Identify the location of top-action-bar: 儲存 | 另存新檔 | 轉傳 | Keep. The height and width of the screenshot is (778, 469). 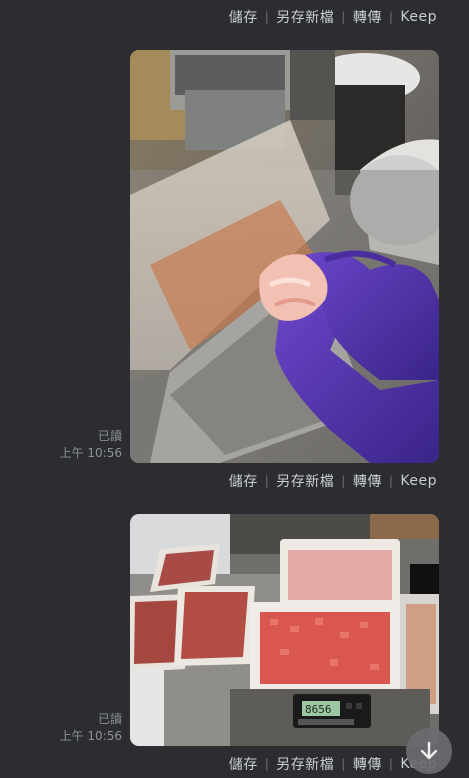
(234, 17).